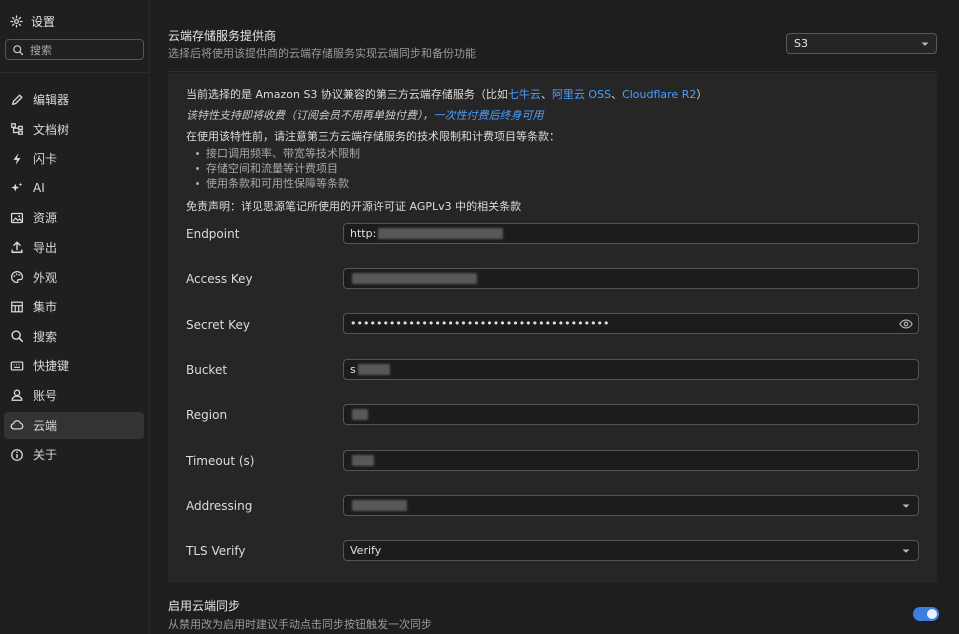 Image resolution: width=959 pixels, height=634 pixels. Describe the element at coordinates (278, 183) in the screenshot. I see `list-item: 使用条款和可用性保障等条款` at that location.